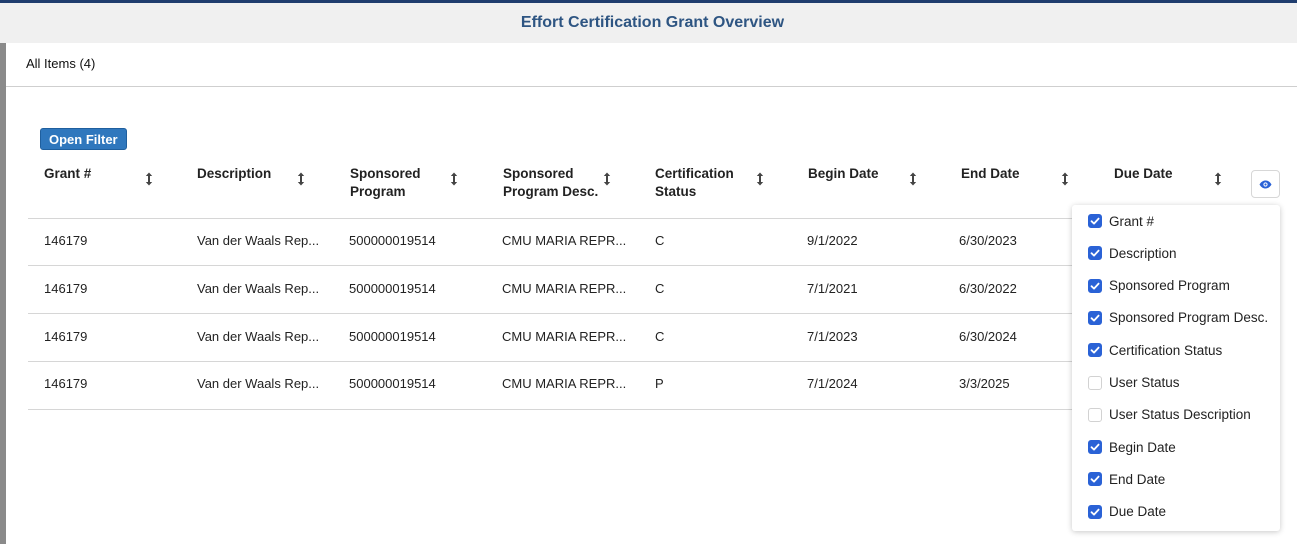 This screenshot has height=544, width=1297. I want to click on sort-begin-date-icon, so click(914, 179).